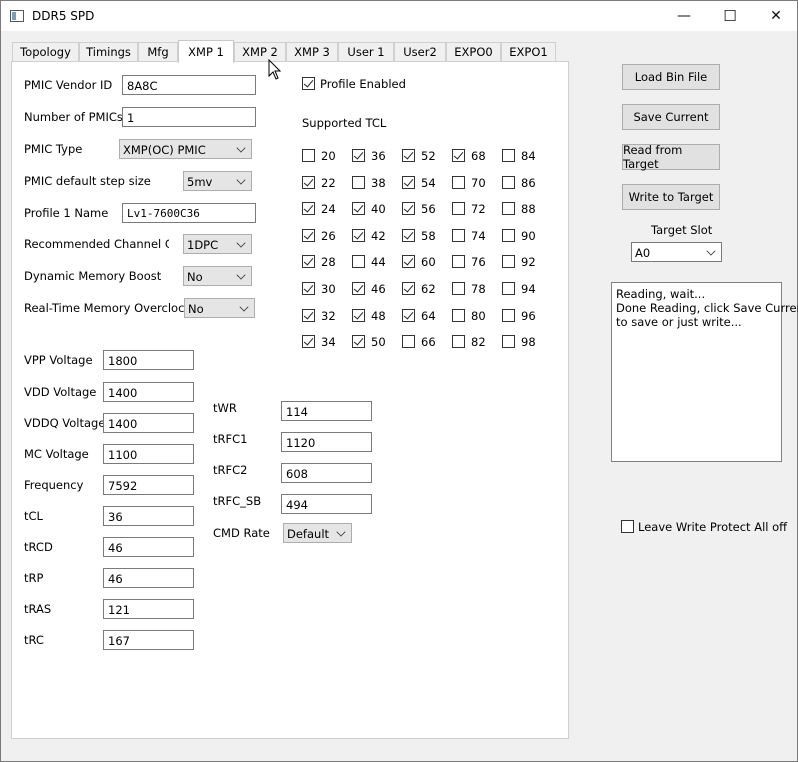 The height and width of the screenshot is (762, 798). Describe the element at coordinates (478, 156) in the screenshot. I see `tcl-value: 68` at that location.